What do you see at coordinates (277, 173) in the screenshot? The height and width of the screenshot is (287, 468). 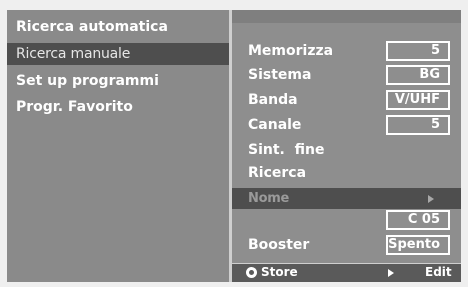 I see `ricerca-label: Ricerca` at bounding box center [277, 173].